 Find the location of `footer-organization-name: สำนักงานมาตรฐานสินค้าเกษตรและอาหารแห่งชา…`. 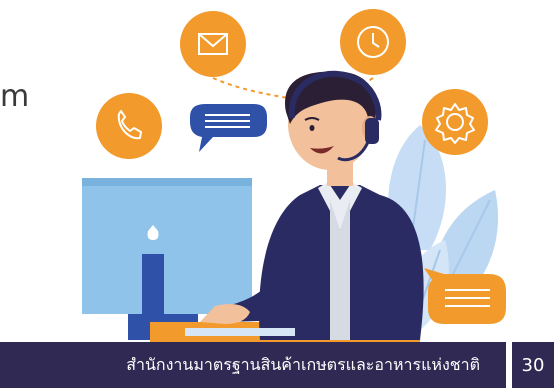

footer-organization-name: สำนักงานมาตรฐานสินค้าเกษตรและอาหารแห่งชา… is located at coordinates (303, 364).